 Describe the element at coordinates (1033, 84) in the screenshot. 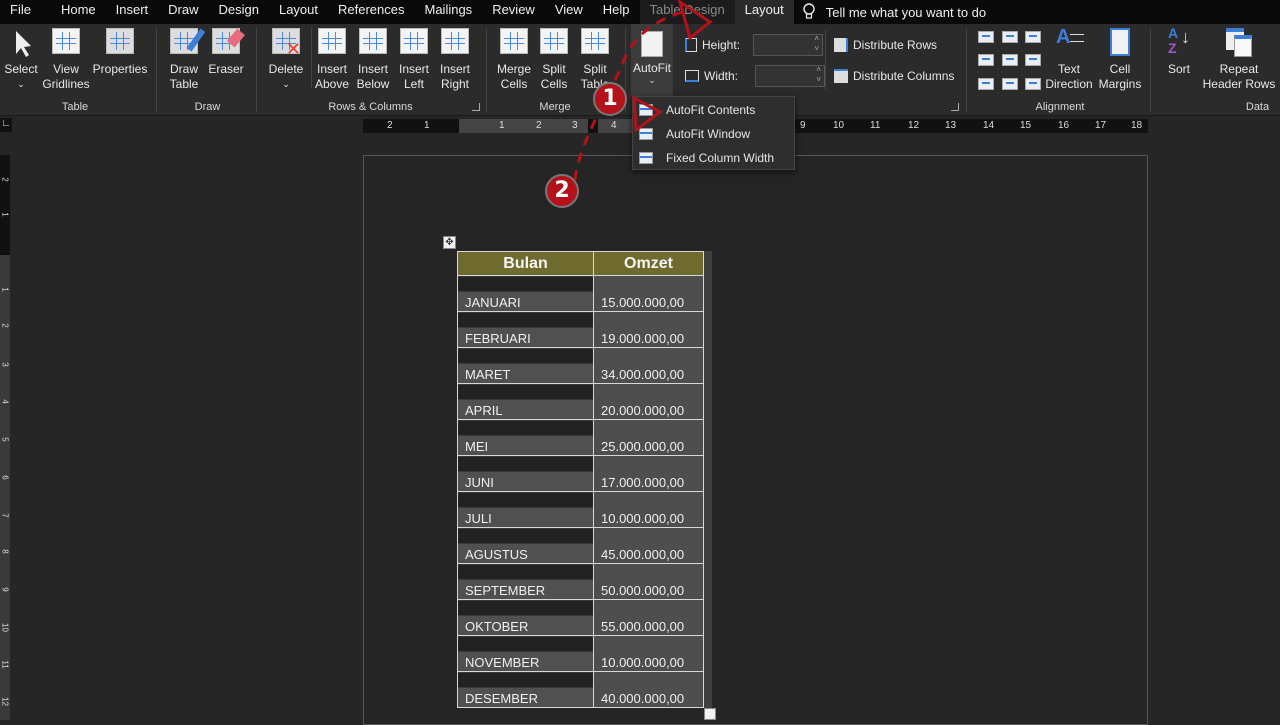

I see `align-bottom-right-icon` at that location.